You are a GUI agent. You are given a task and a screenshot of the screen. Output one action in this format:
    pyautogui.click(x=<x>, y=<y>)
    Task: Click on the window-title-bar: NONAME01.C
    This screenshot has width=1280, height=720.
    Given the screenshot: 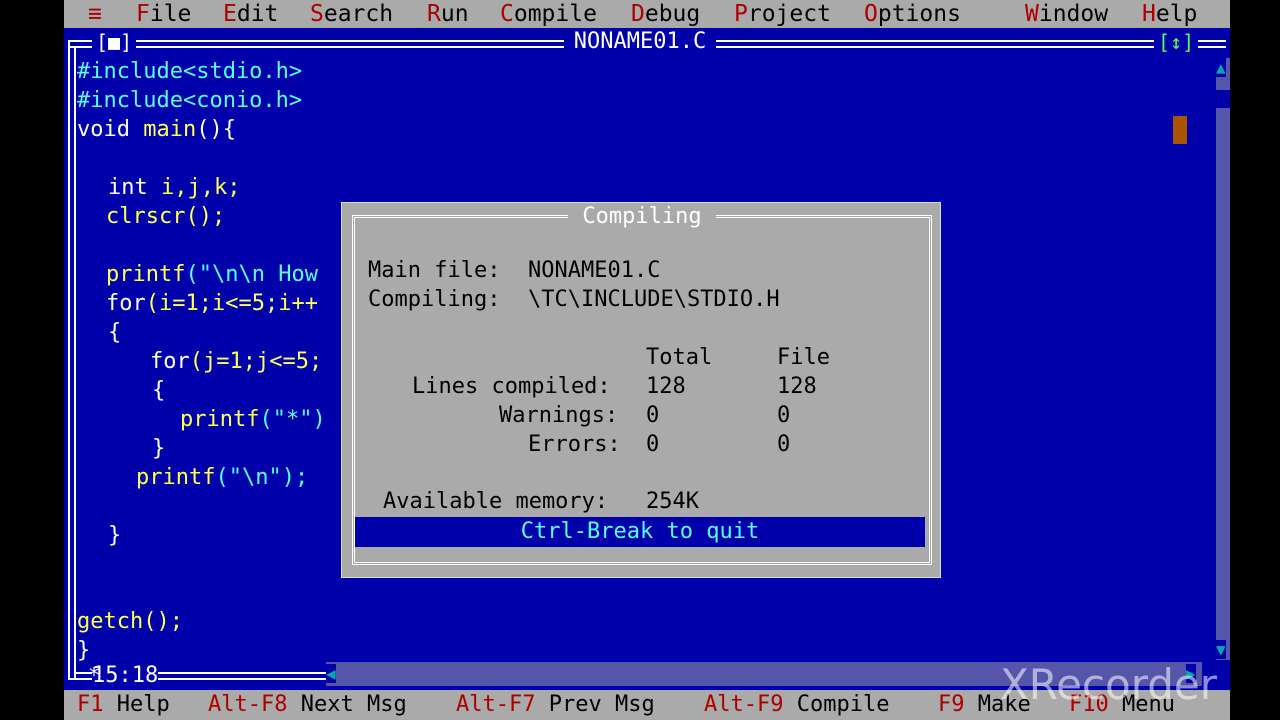 What is the action you would take?
    pyautogui.click(x=640, y=42)
    